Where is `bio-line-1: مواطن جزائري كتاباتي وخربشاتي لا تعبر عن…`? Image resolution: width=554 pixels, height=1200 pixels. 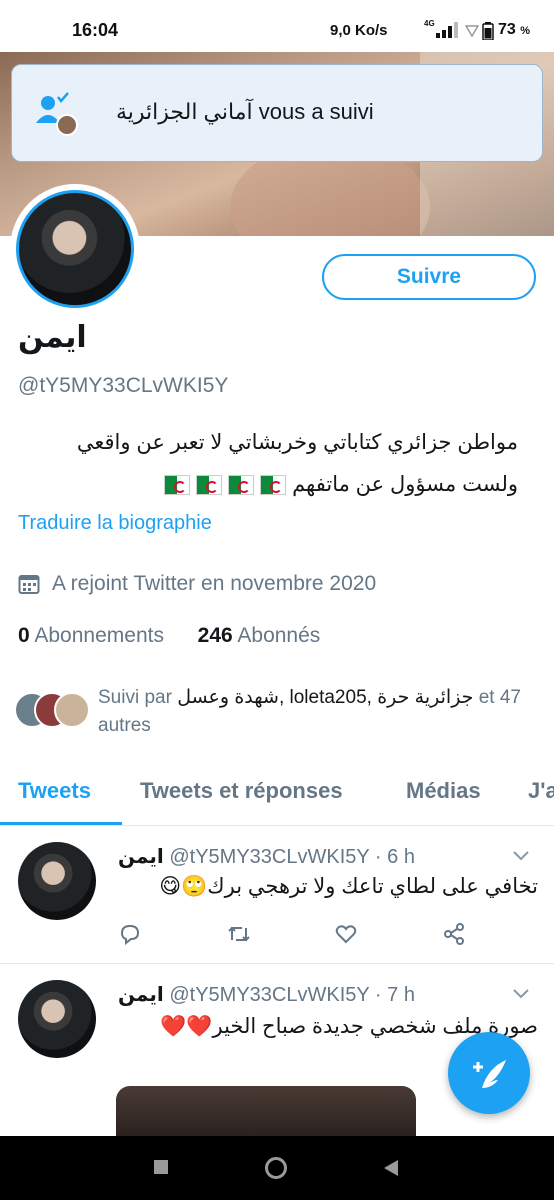 bio-line-1: مواطن جزائري كتاباتي وخربشاتي لا تعبر عن… is located at coordinates (297, 442).